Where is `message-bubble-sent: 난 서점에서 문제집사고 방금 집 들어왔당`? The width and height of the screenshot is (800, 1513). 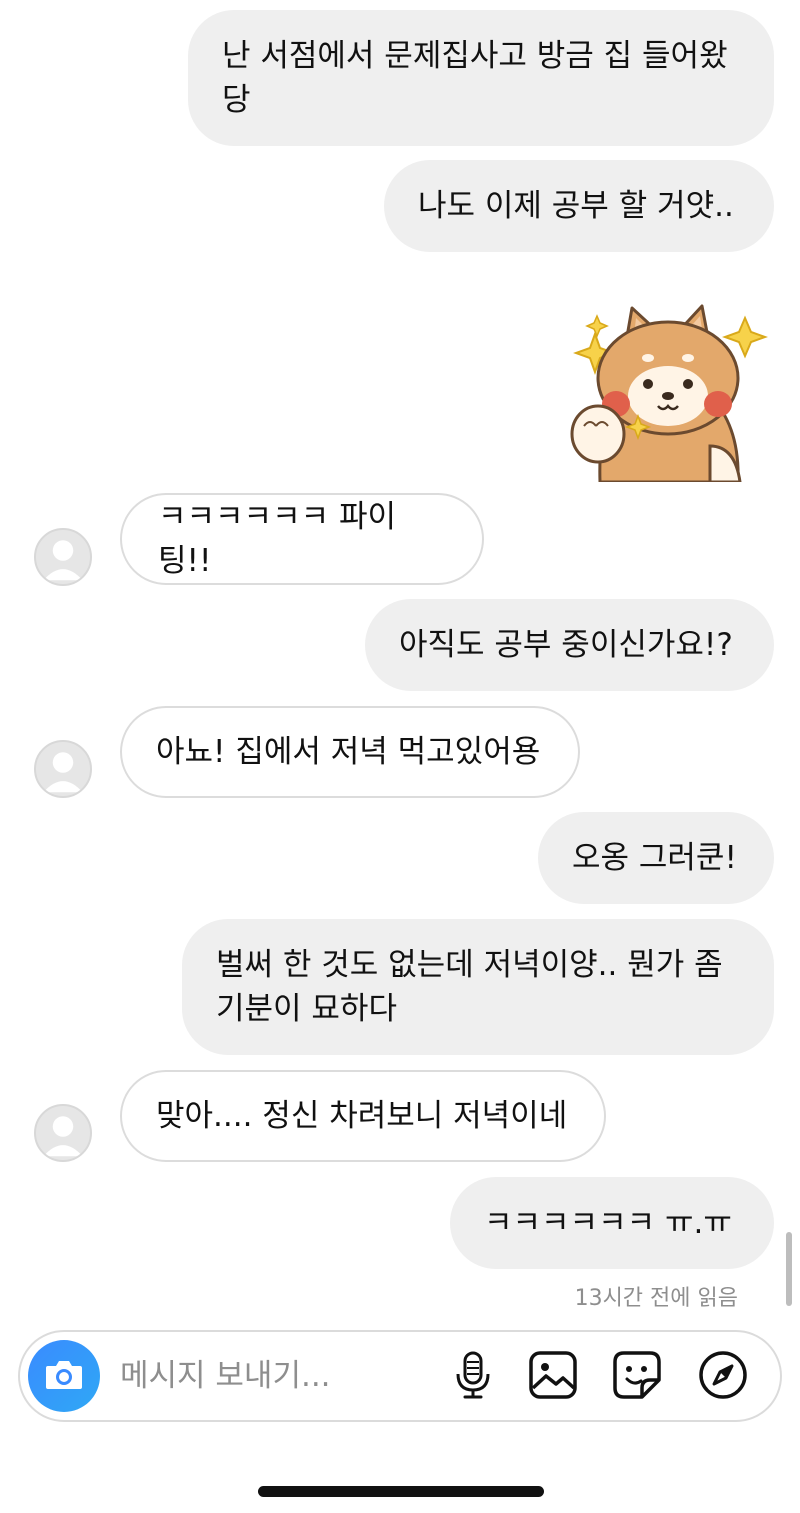 message-bubble-sent: 난 서점에서 문제집사고 방금 집 들어왔당 is located at coordinates (481, 78).